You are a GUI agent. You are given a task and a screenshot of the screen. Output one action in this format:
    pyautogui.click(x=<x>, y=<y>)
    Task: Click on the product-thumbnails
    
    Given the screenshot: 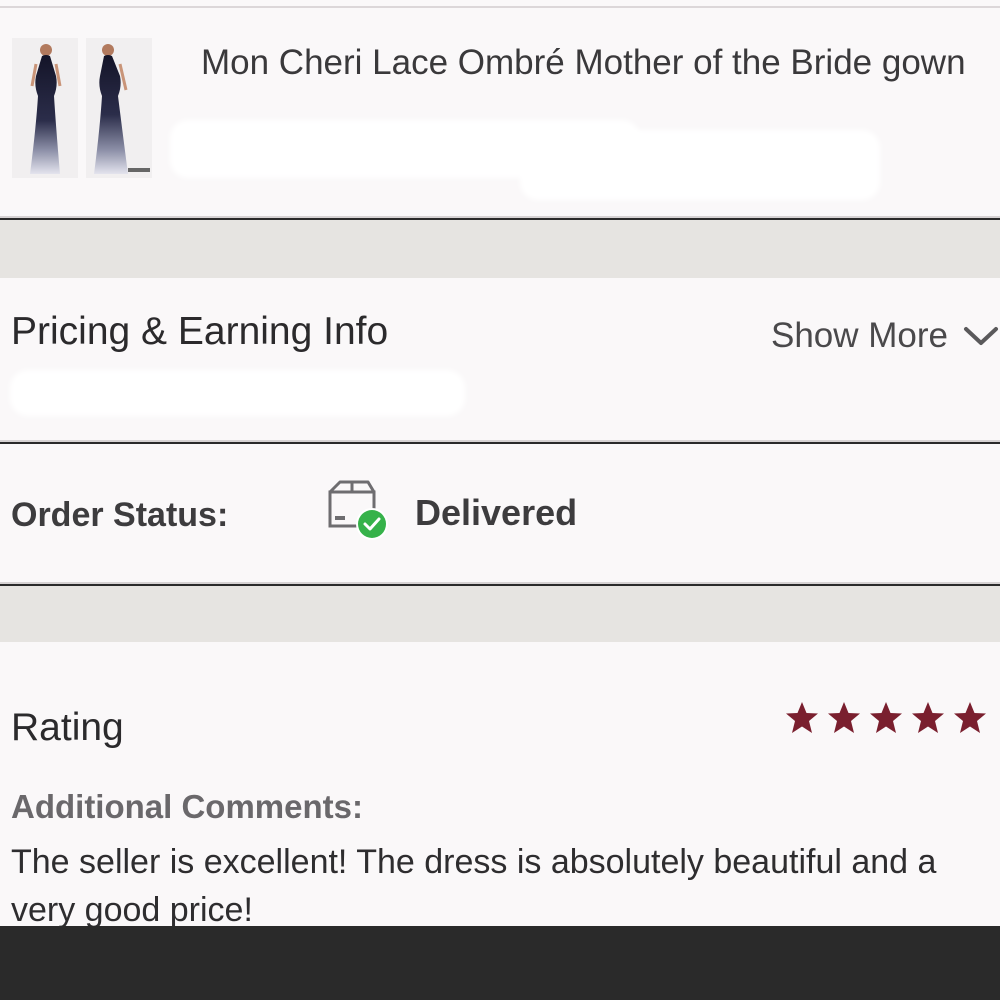 What is the action you would take?
    pyautogui.click(x=82, y=108)
    